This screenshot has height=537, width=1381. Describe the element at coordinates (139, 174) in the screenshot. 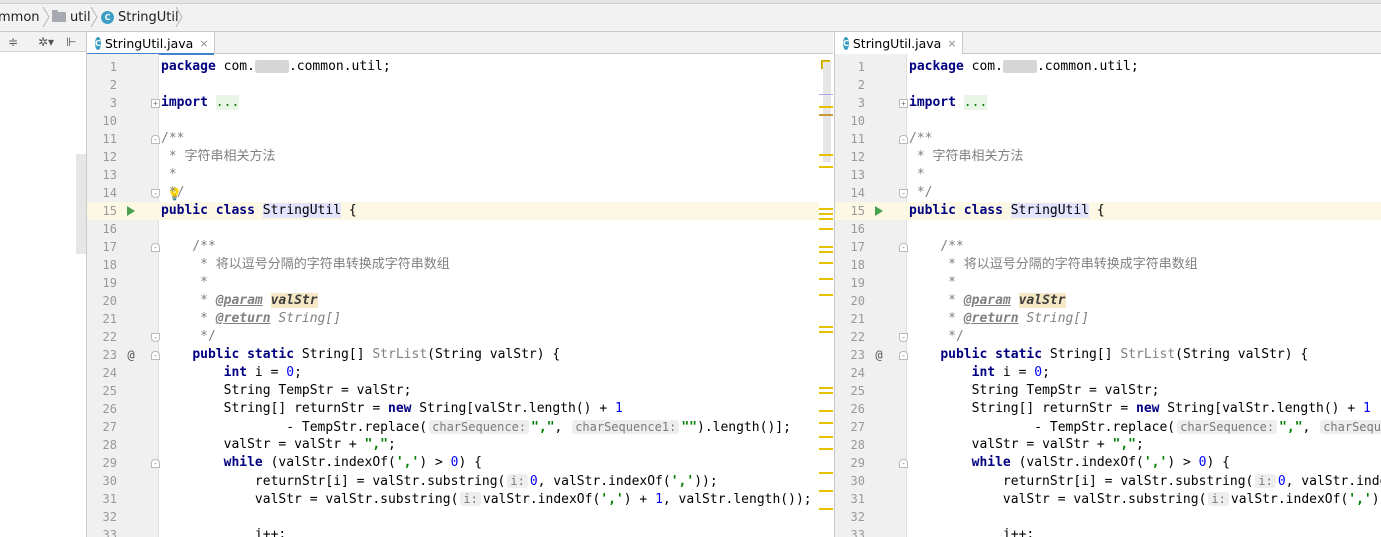

I see `code-line: 13 *` at that location.